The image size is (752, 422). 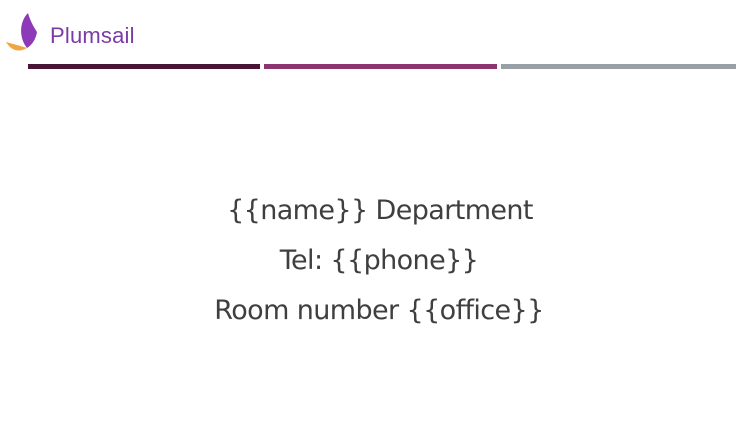 I want to click on divider-segment-gray, so click(x=618, y=66).